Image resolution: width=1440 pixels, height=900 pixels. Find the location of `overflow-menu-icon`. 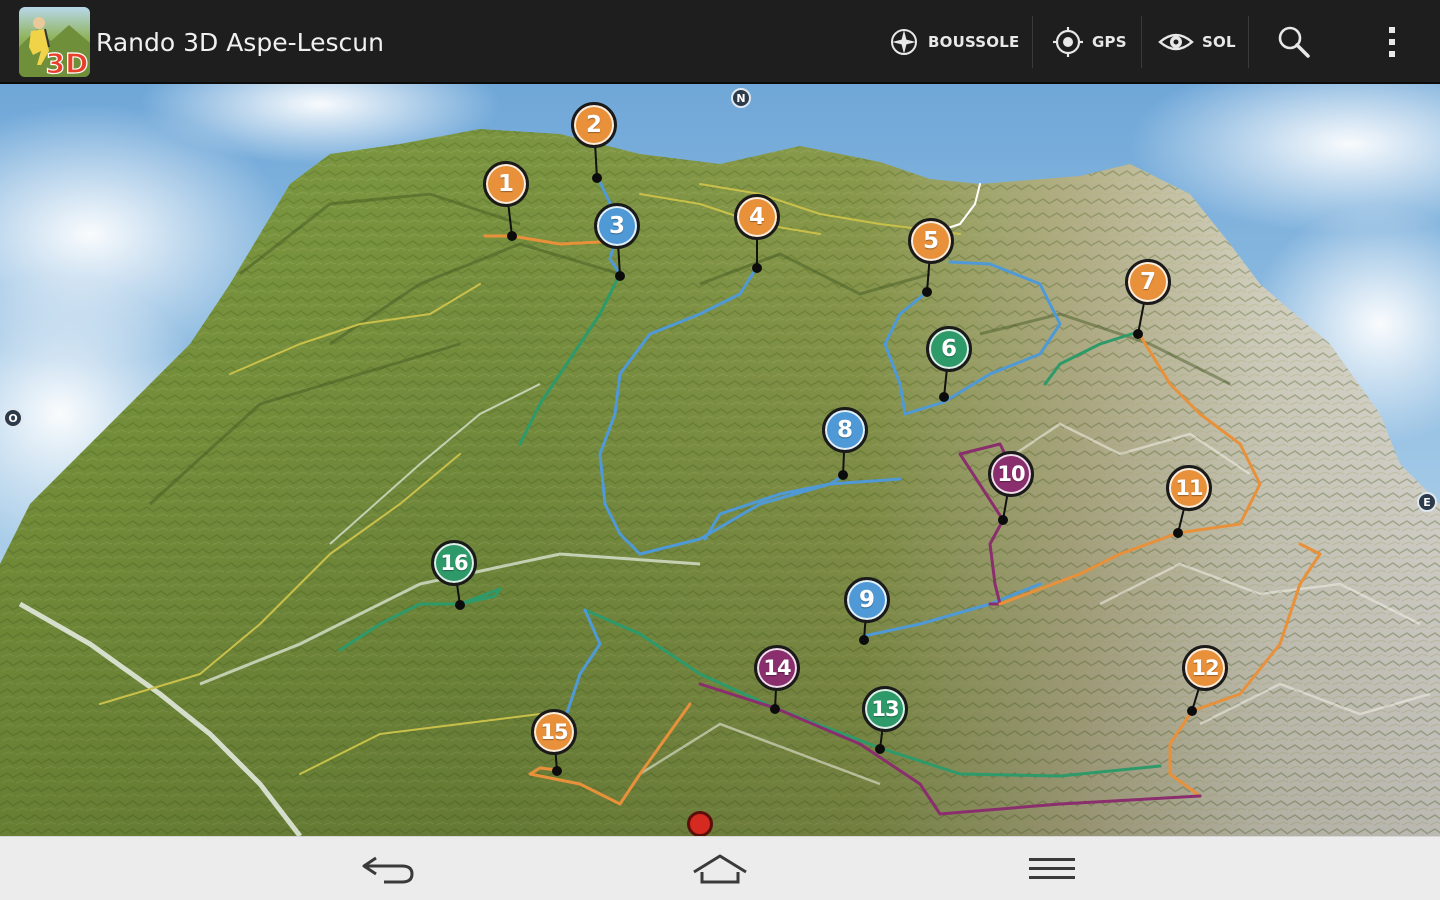

overflow-menu-icon is located at coordinates (1392, 42).